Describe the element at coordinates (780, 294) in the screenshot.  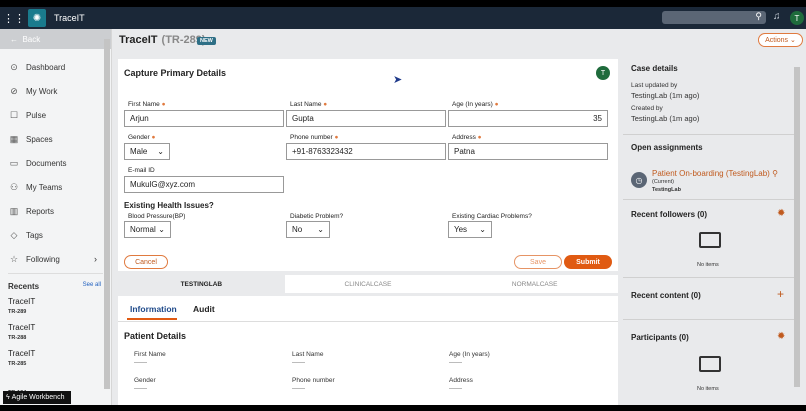
I see `add-icon: +` at that location.